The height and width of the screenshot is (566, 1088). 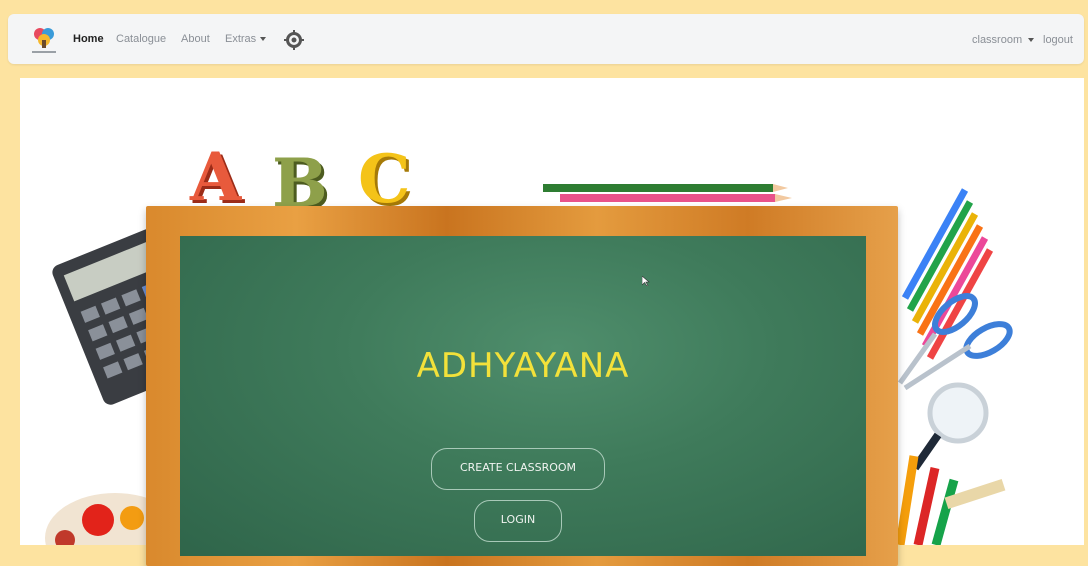 I want to click on pencils-on-board-image, so click(x=667, y=193).